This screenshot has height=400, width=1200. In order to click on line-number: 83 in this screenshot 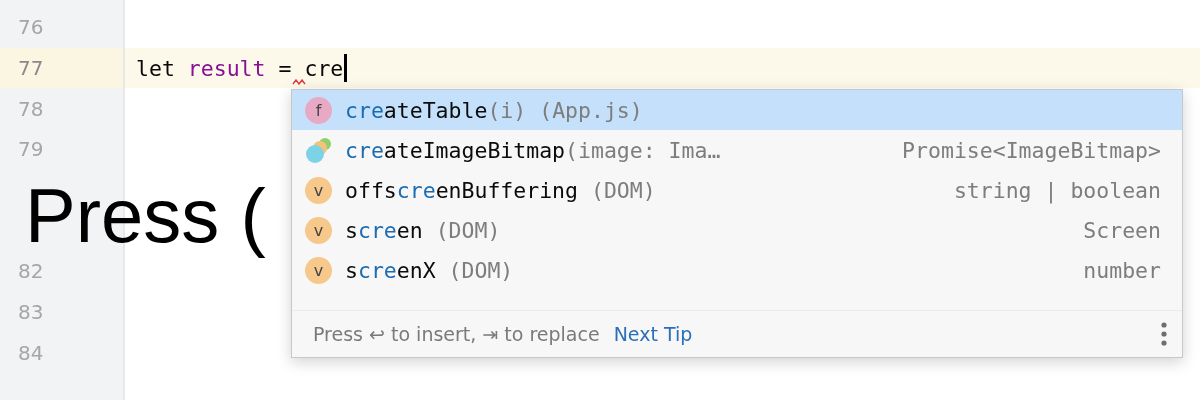, I will do `click(31, 312)`.